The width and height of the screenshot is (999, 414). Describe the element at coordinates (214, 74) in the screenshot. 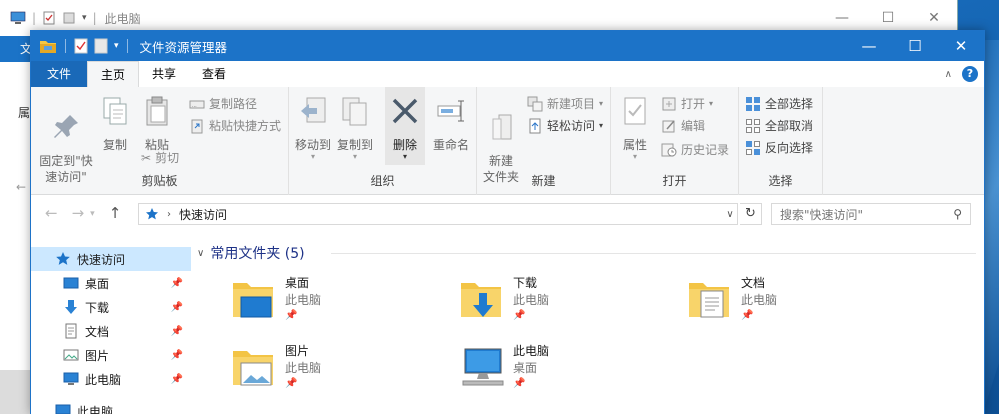

I see `tab-view: 查看` at that location.